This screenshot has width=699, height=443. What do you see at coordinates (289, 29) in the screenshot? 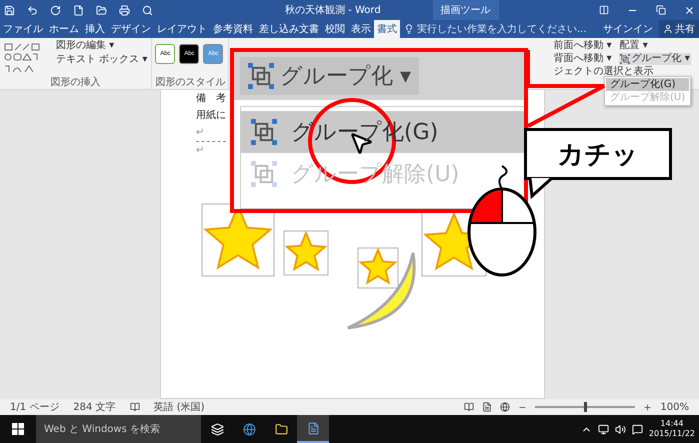
I see `ribbon-tab: 差し込み文書` at bounding box center [289, 29].